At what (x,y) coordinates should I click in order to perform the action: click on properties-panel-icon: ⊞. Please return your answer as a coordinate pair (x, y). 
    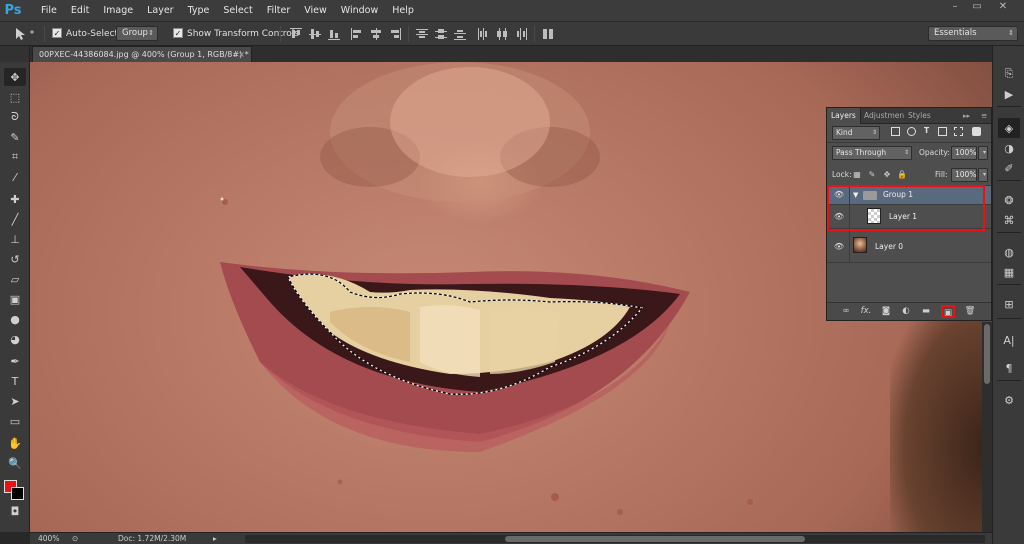
    Looking at the image, I should click on (1009, 304).